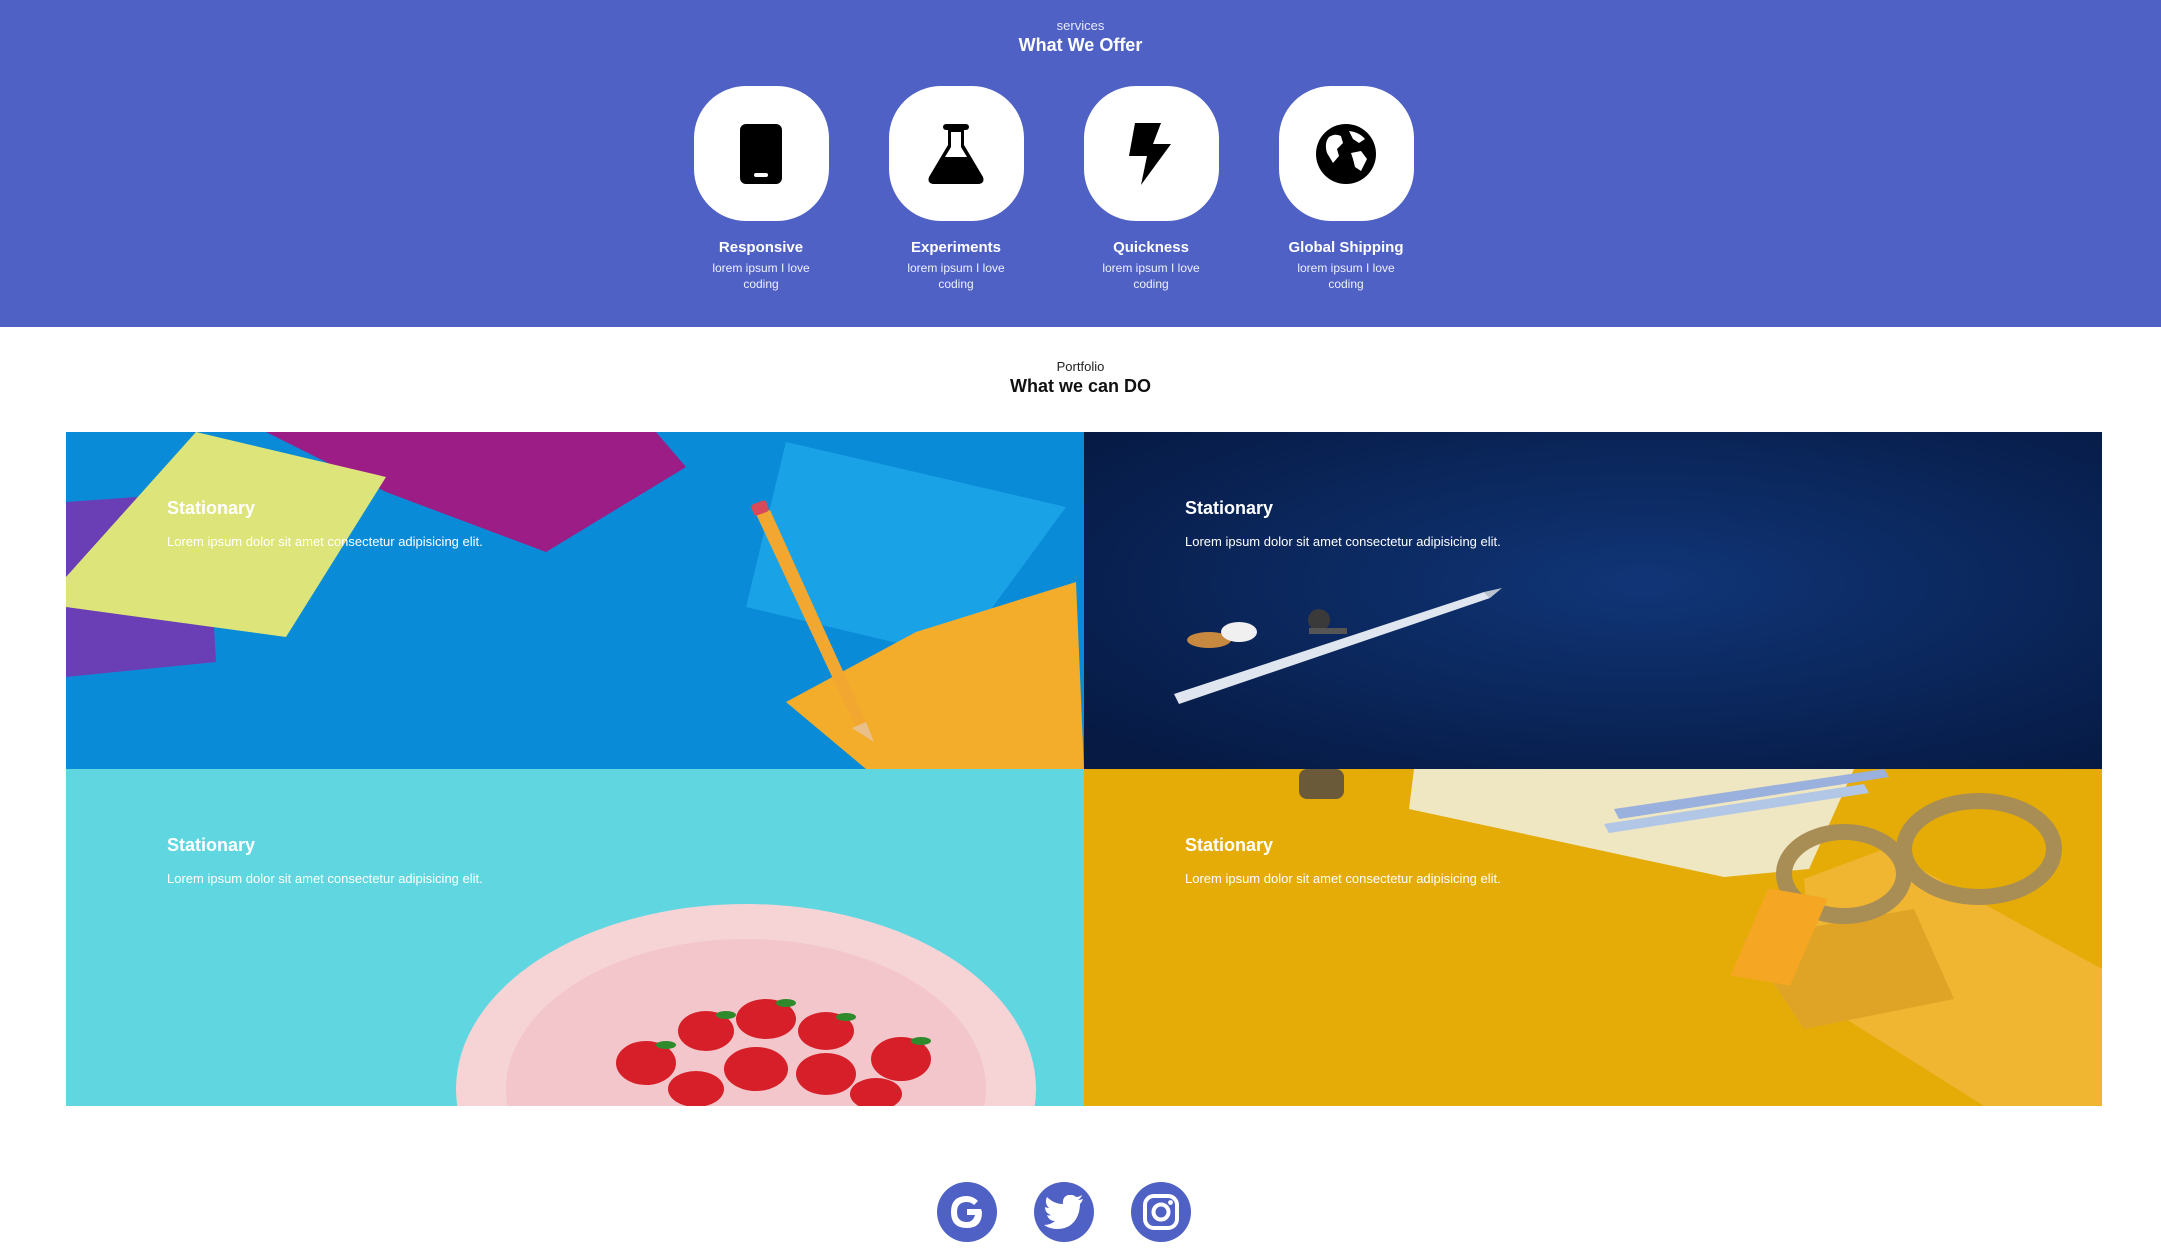  I want to click on service-title: Responsive, so click(761, 247).